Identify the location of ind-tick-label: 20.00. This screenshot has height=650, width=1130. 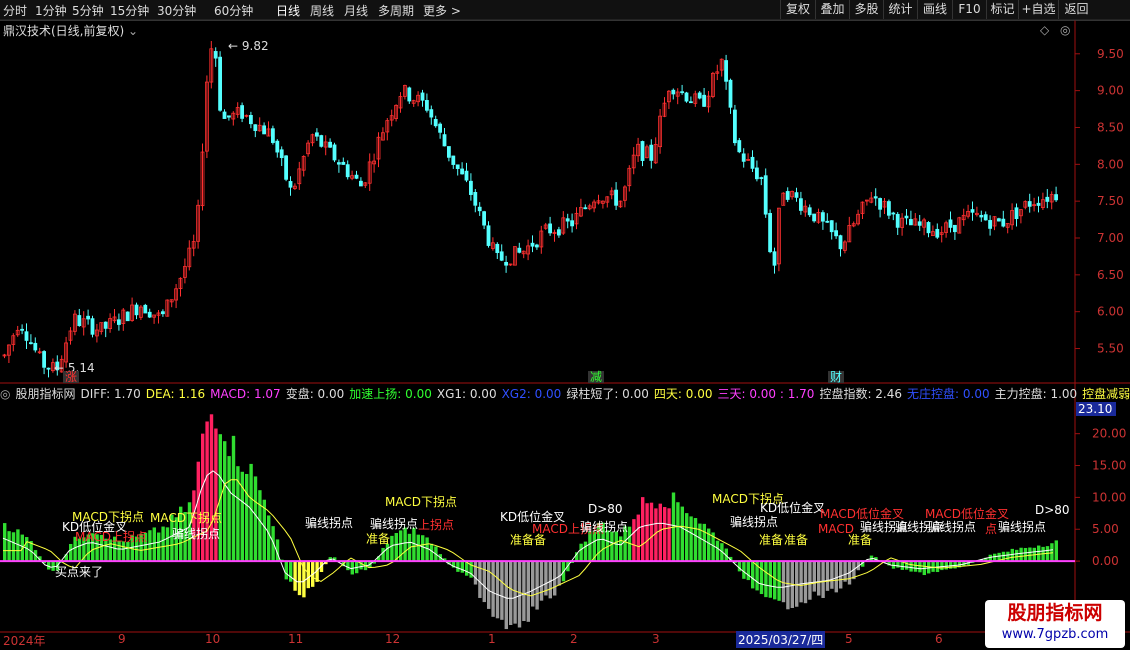
(1109, 434).